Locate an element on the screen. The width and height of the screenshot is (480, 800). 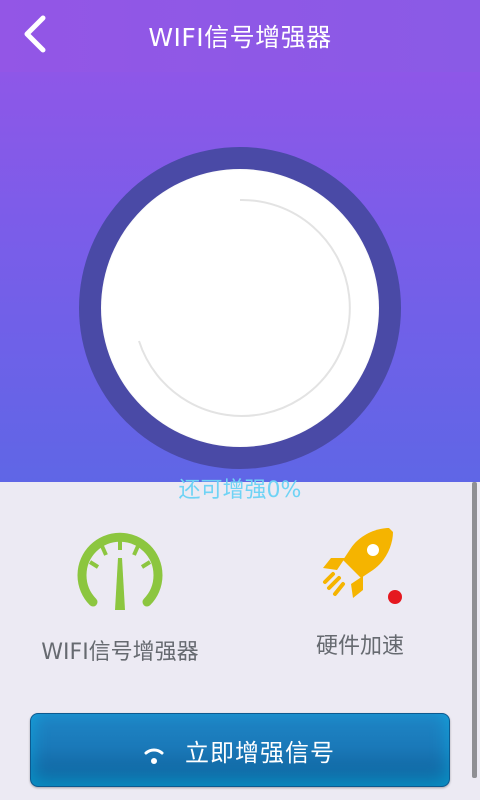
wifi-icon is located at coordinates (154, 756).